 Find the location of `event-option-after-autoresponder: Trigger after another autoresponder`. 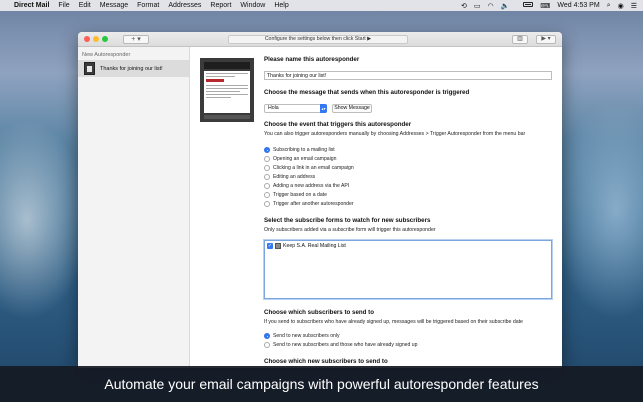

event-option-after-autoresponder: Trigger after another autoresponder is located at coordinates (309, 204).